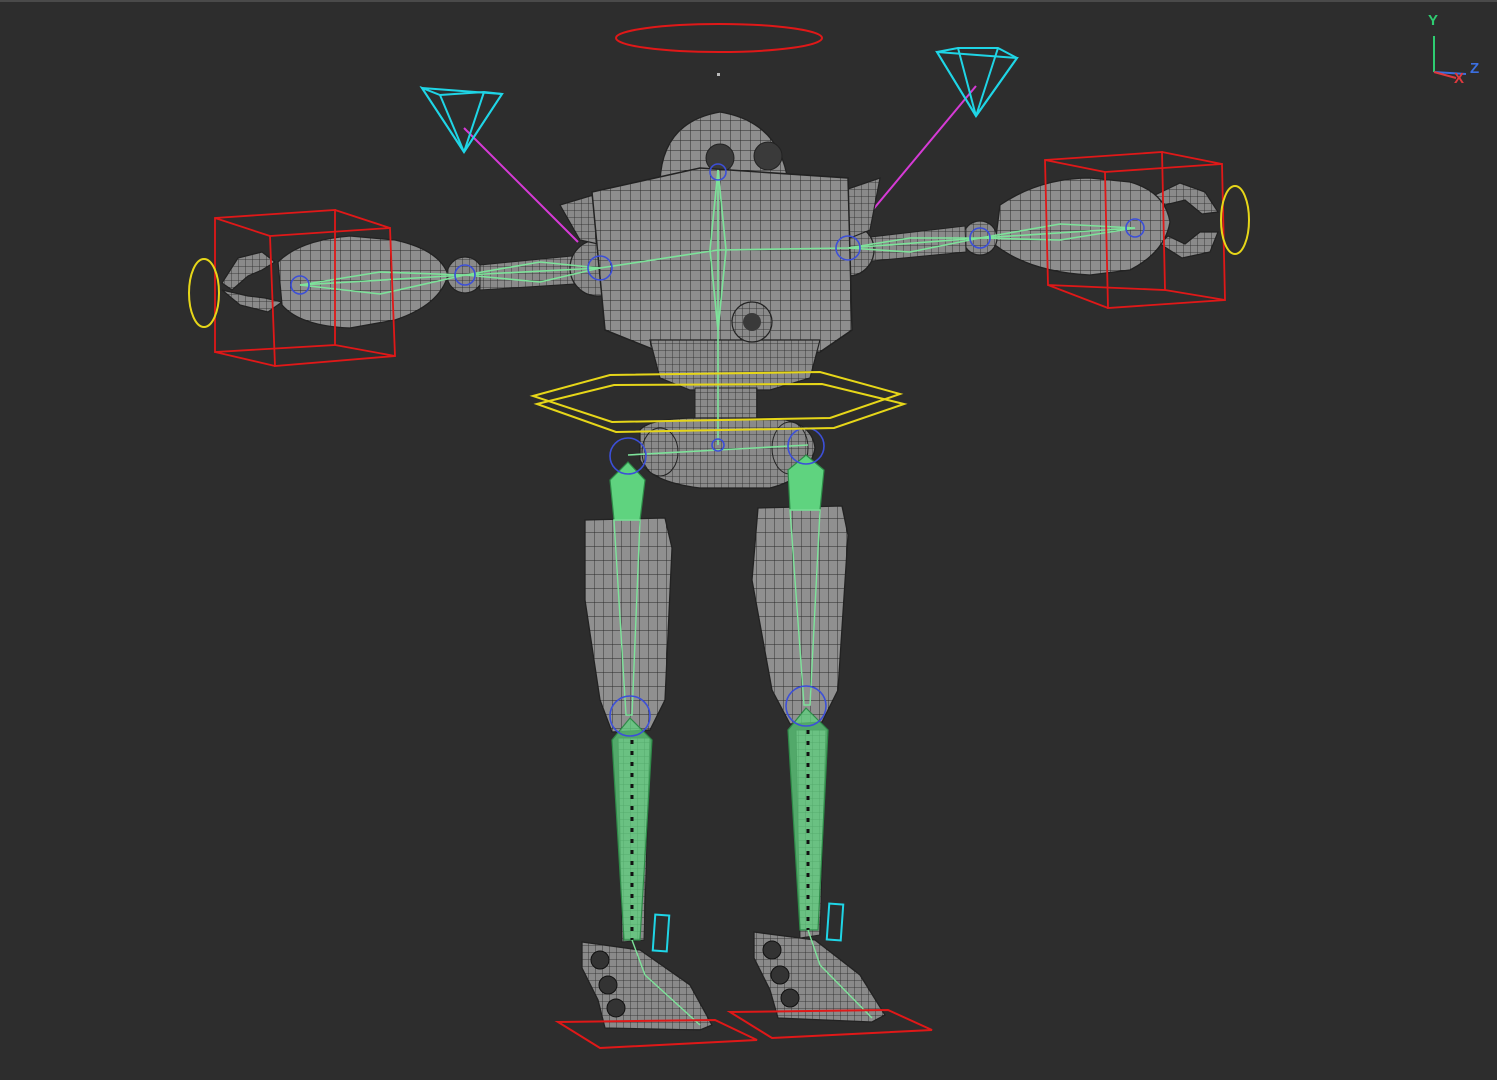 The width and height of the screenshot is (1497, 1080). Describe the element at coordinates (1475, 68) in the screenshot. I see `axis-z-label: Z` at that location.